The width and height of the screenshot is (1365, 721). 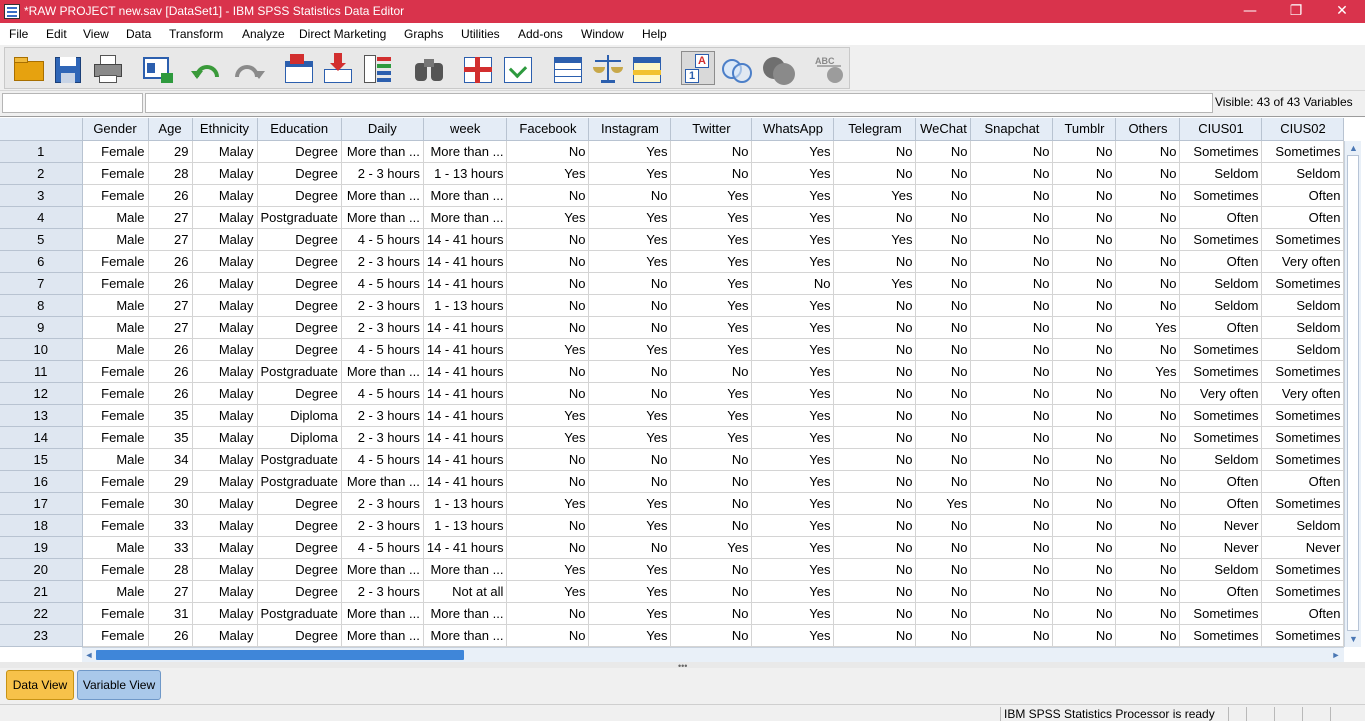 I want to click on menu-transform: Transform, so click(x=196, y=34).